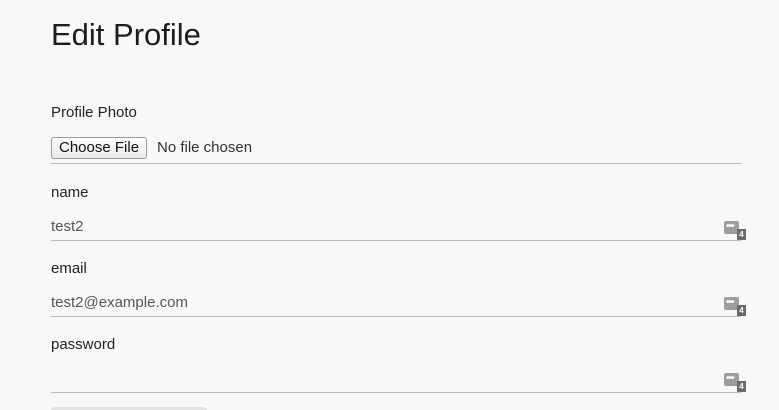  Describe the element at coordinates (70, 192) in the screenshot. I see `name-label: name` at that location.